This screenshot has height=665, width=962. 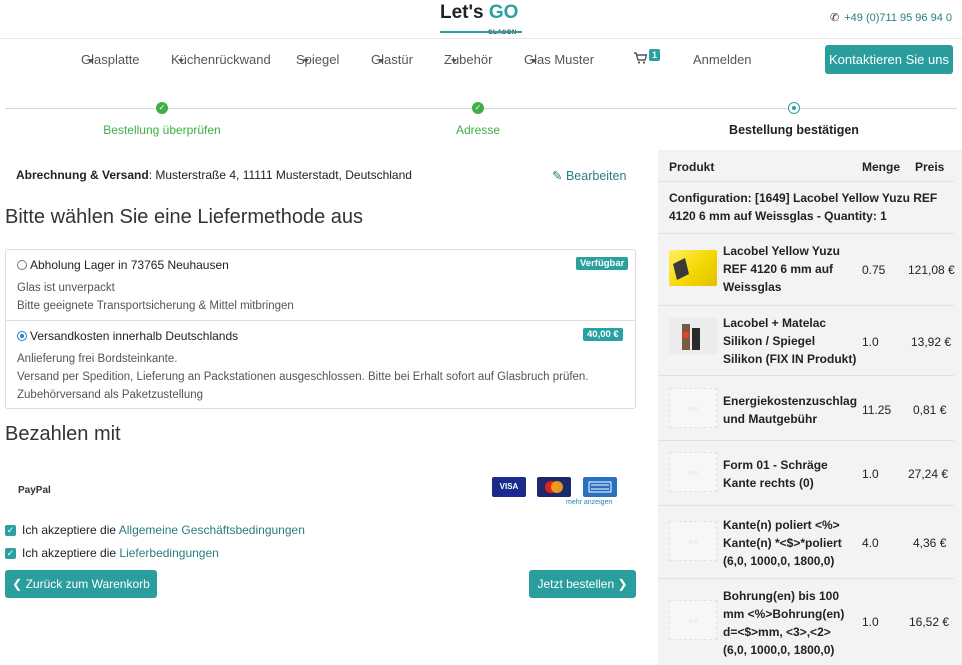 What do you see at coordinates (775, 323) in the screenshot?
I see `product-name-line: Lacobel + Matelac` at bounding box center [775, 323].